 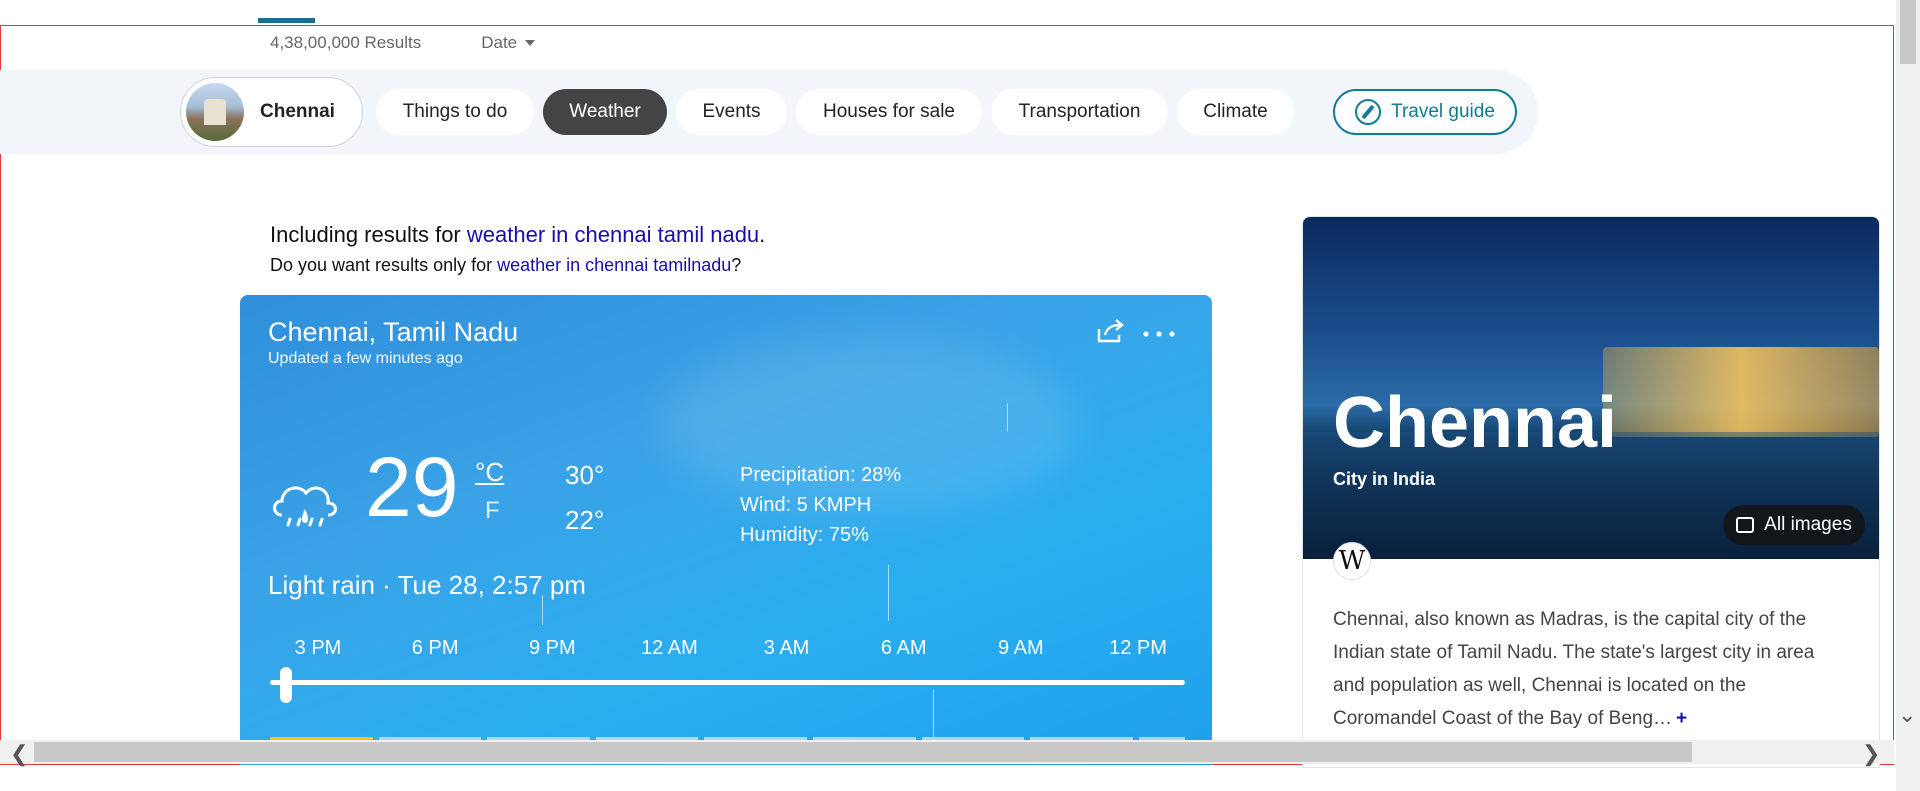 What do you see at coordinates (585, 520) in the screenshot?
I see `low-temperature: 22°` at bounding box center [585, 520].